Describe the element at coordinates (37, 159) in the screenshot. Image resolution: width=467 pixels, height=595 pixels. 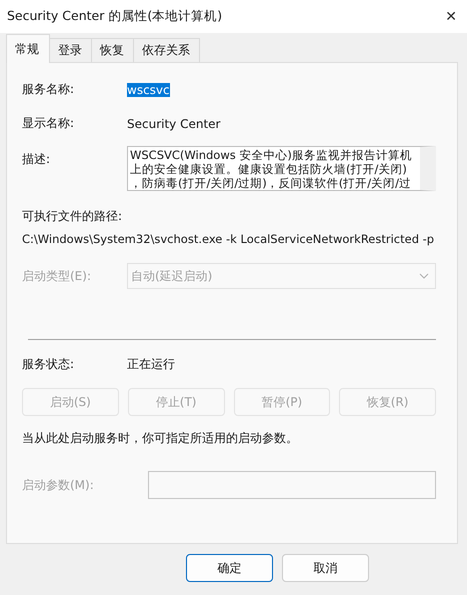
I see `field-label: 描述:` at that location.